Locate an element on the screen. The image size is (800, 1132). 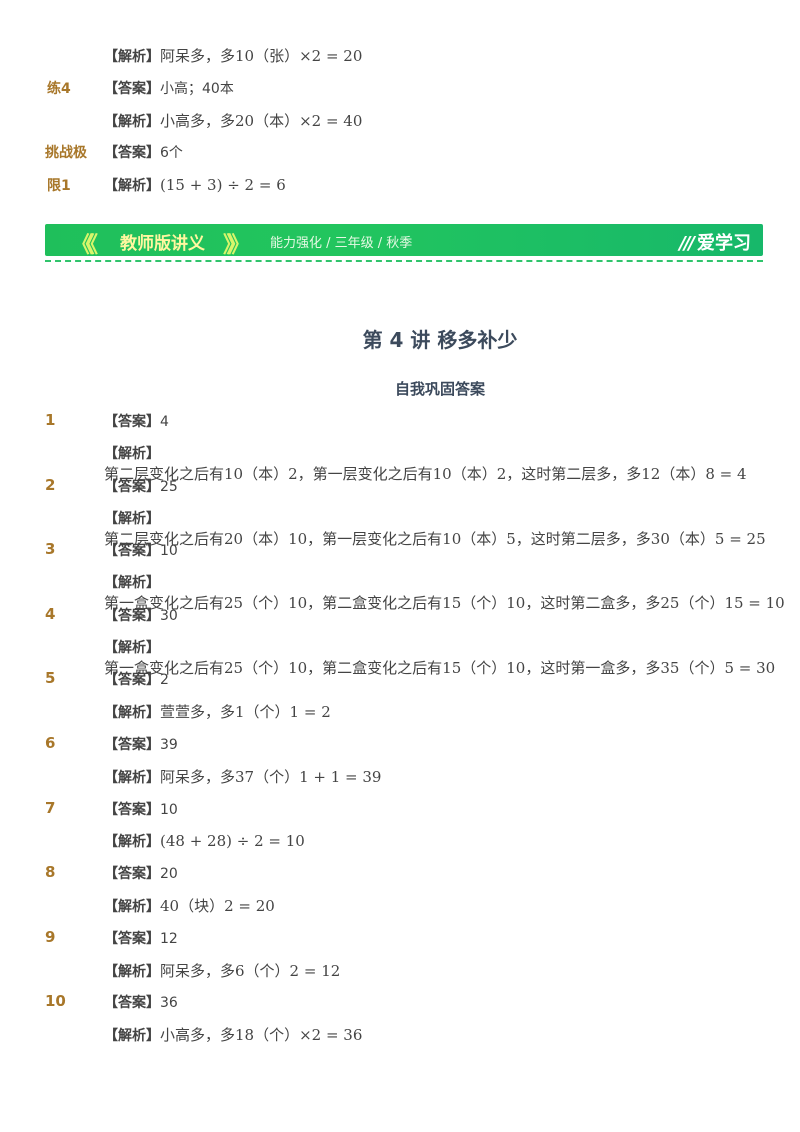
item-number: 1 is located at coordinates (50, 420).